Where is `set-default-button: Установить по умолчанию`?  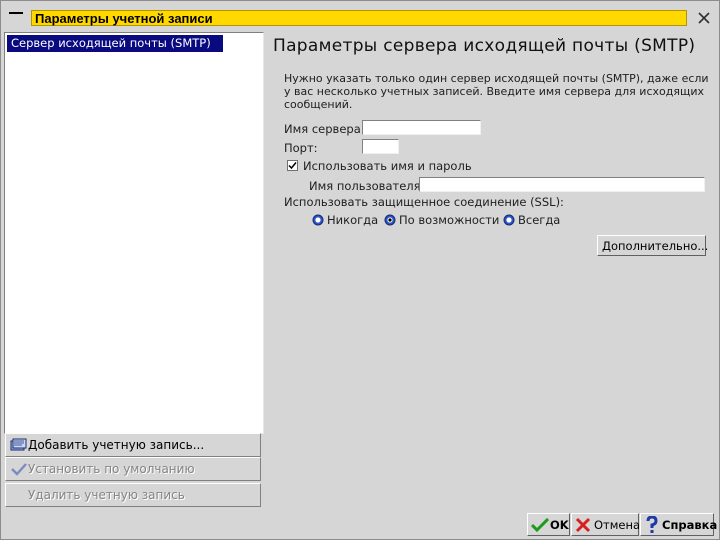
set-default-button: Установить по умолчанию is located at coordinates (133, 469).